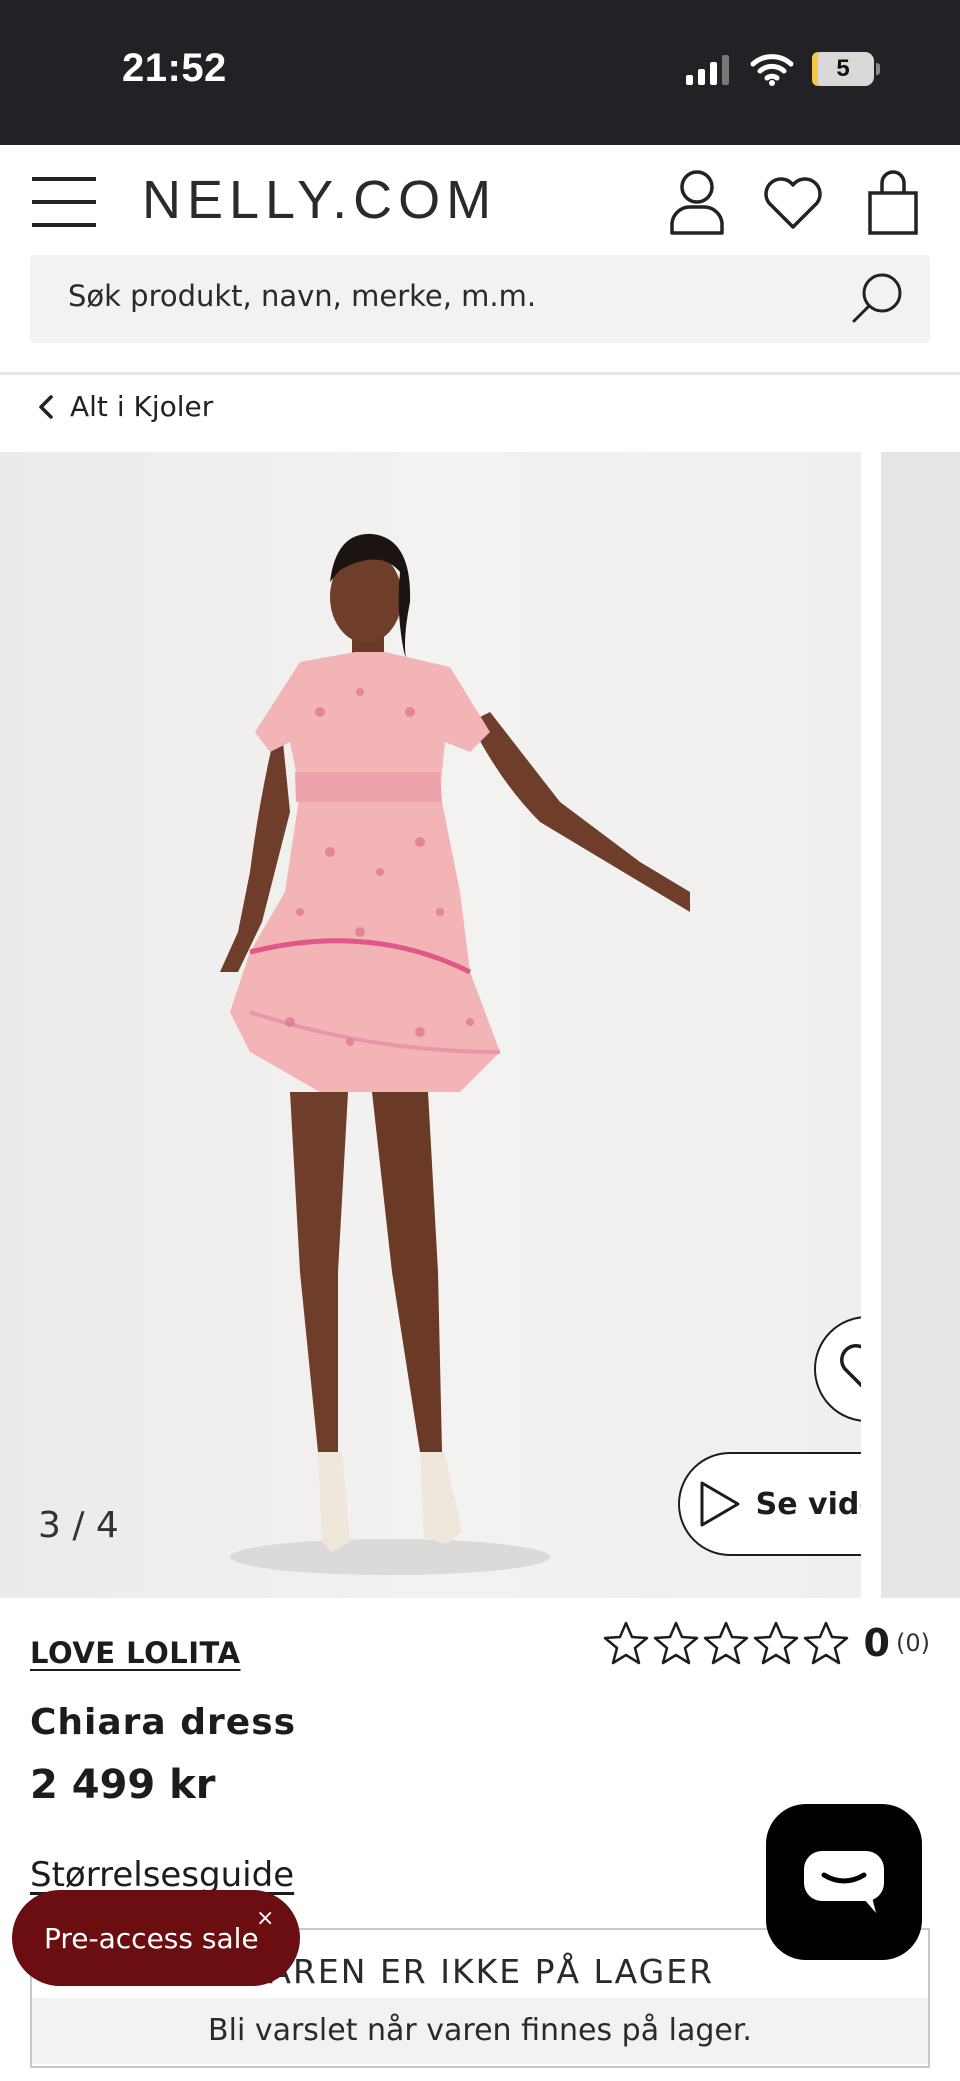 This screenshot has width=960, height=2081. Describe the element at coordinates (893, 202) in the screenshot. I see `shopping-bag-icon` at that location.